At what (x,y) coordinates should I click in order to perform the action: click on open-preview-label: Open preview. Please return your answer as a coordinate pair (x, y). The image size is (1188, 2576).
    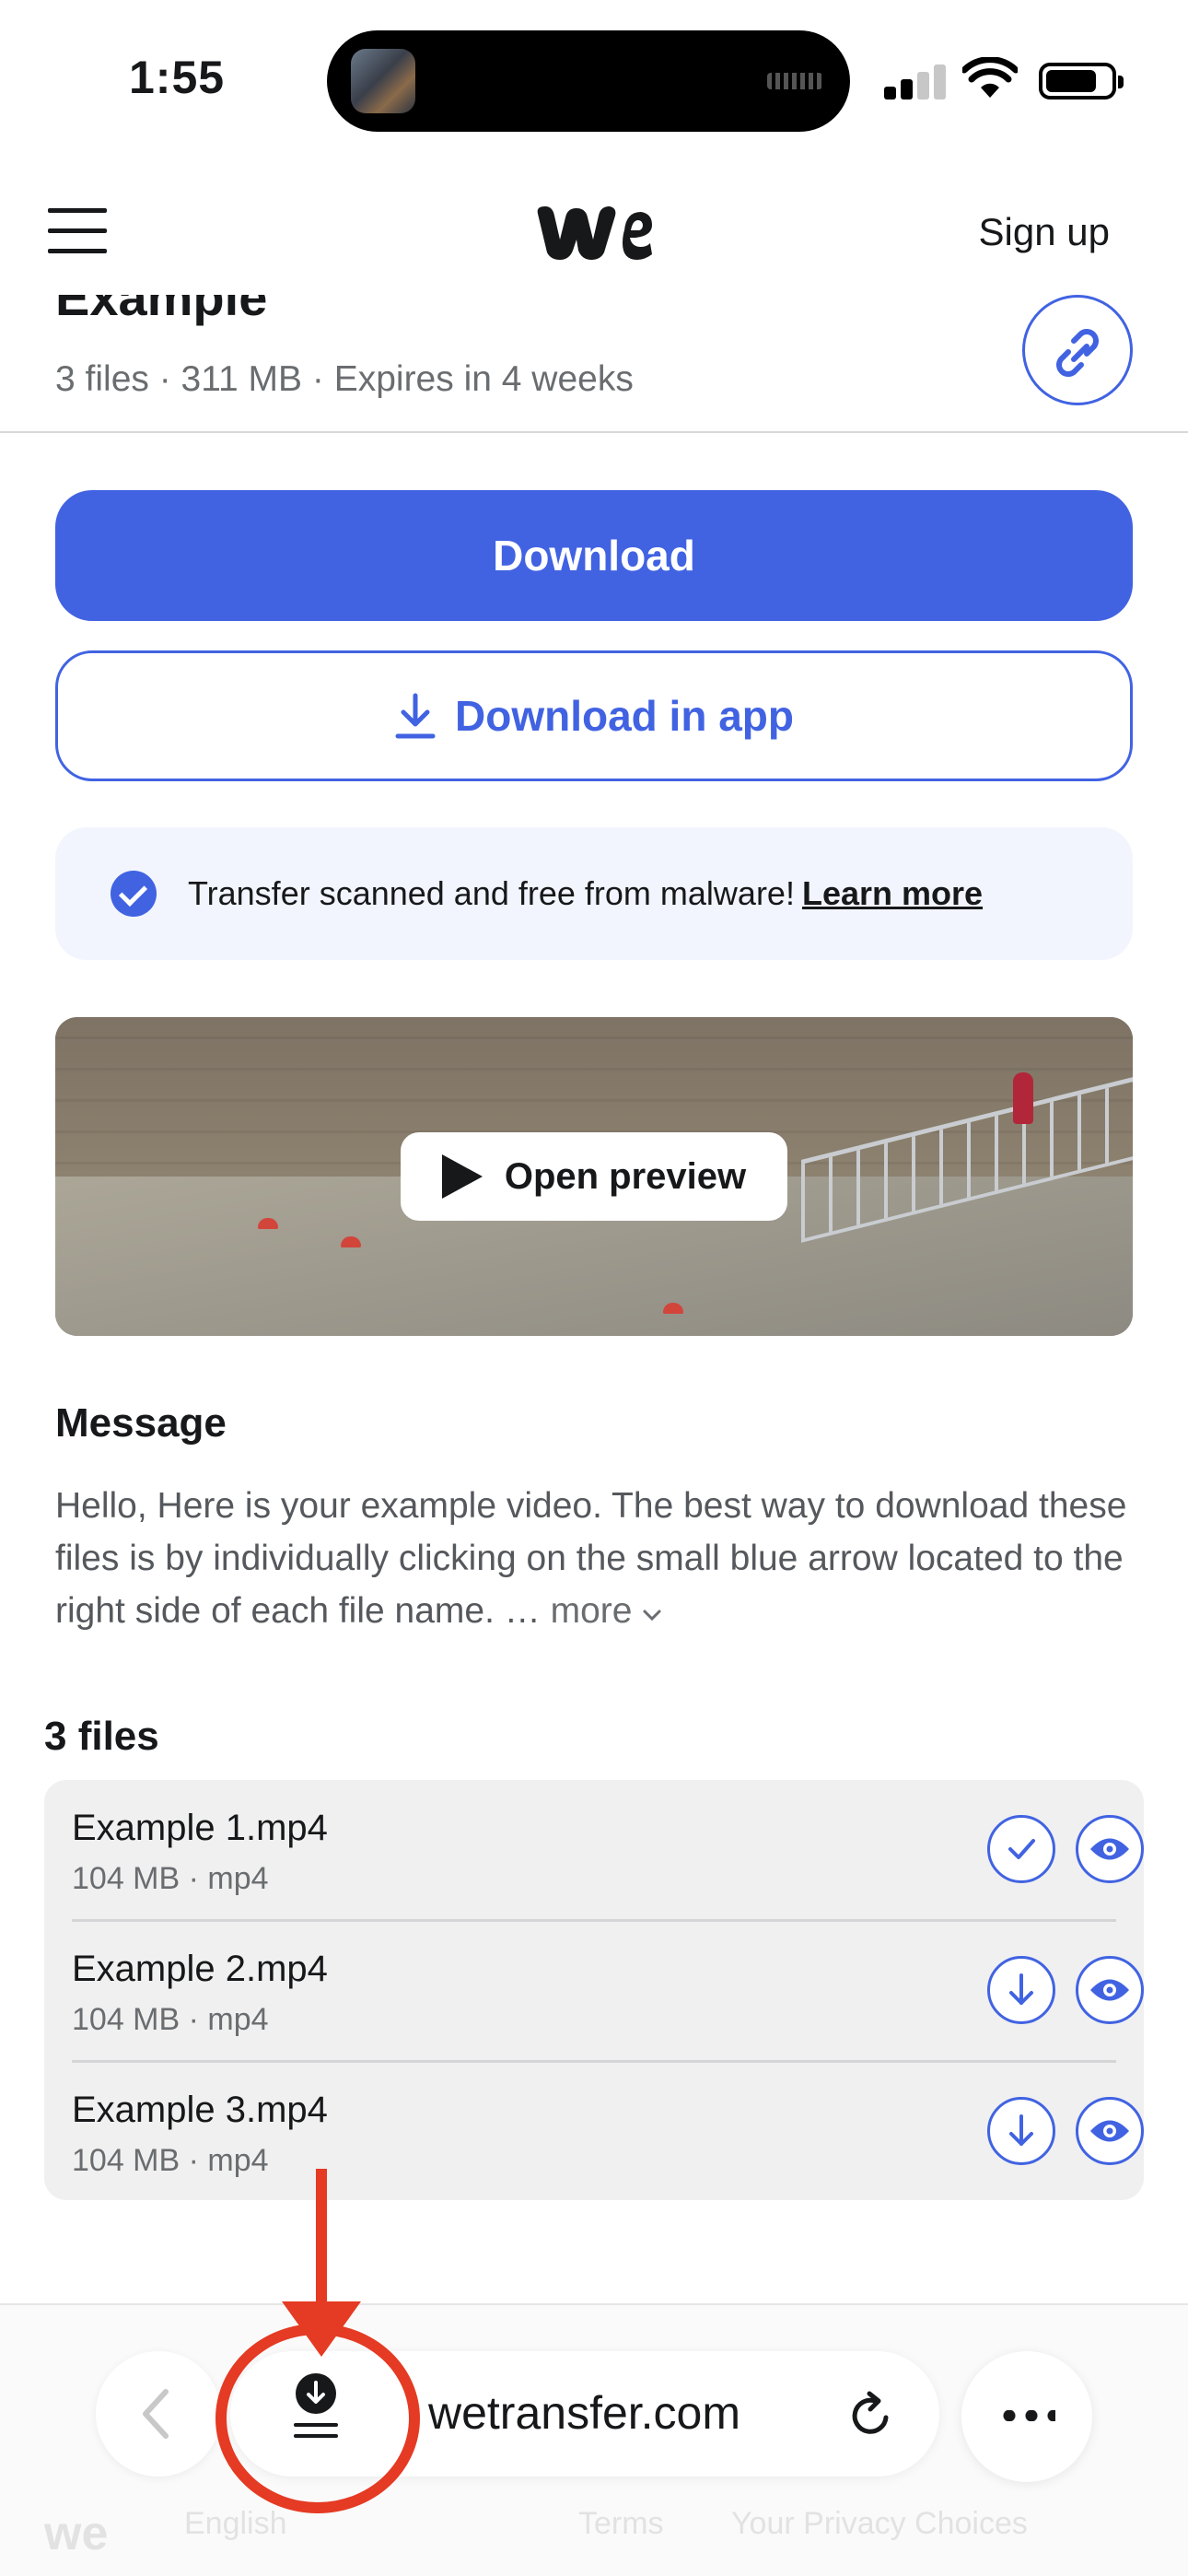
    Looking at the image, I should click on (625, 1176).